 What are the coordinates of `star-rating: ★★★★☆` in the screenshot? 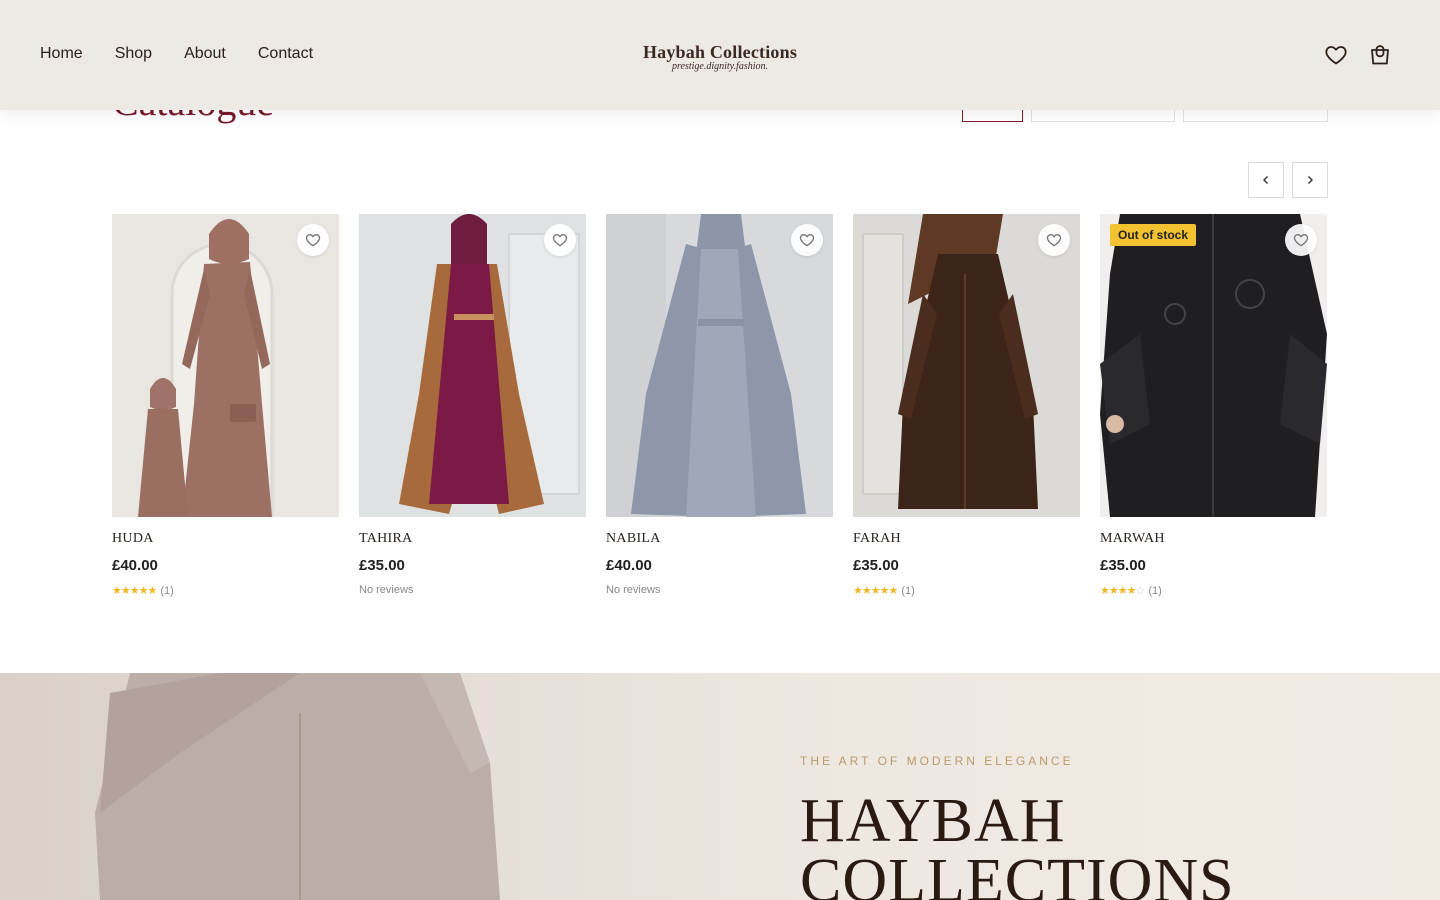 It's located at (1122, 591).